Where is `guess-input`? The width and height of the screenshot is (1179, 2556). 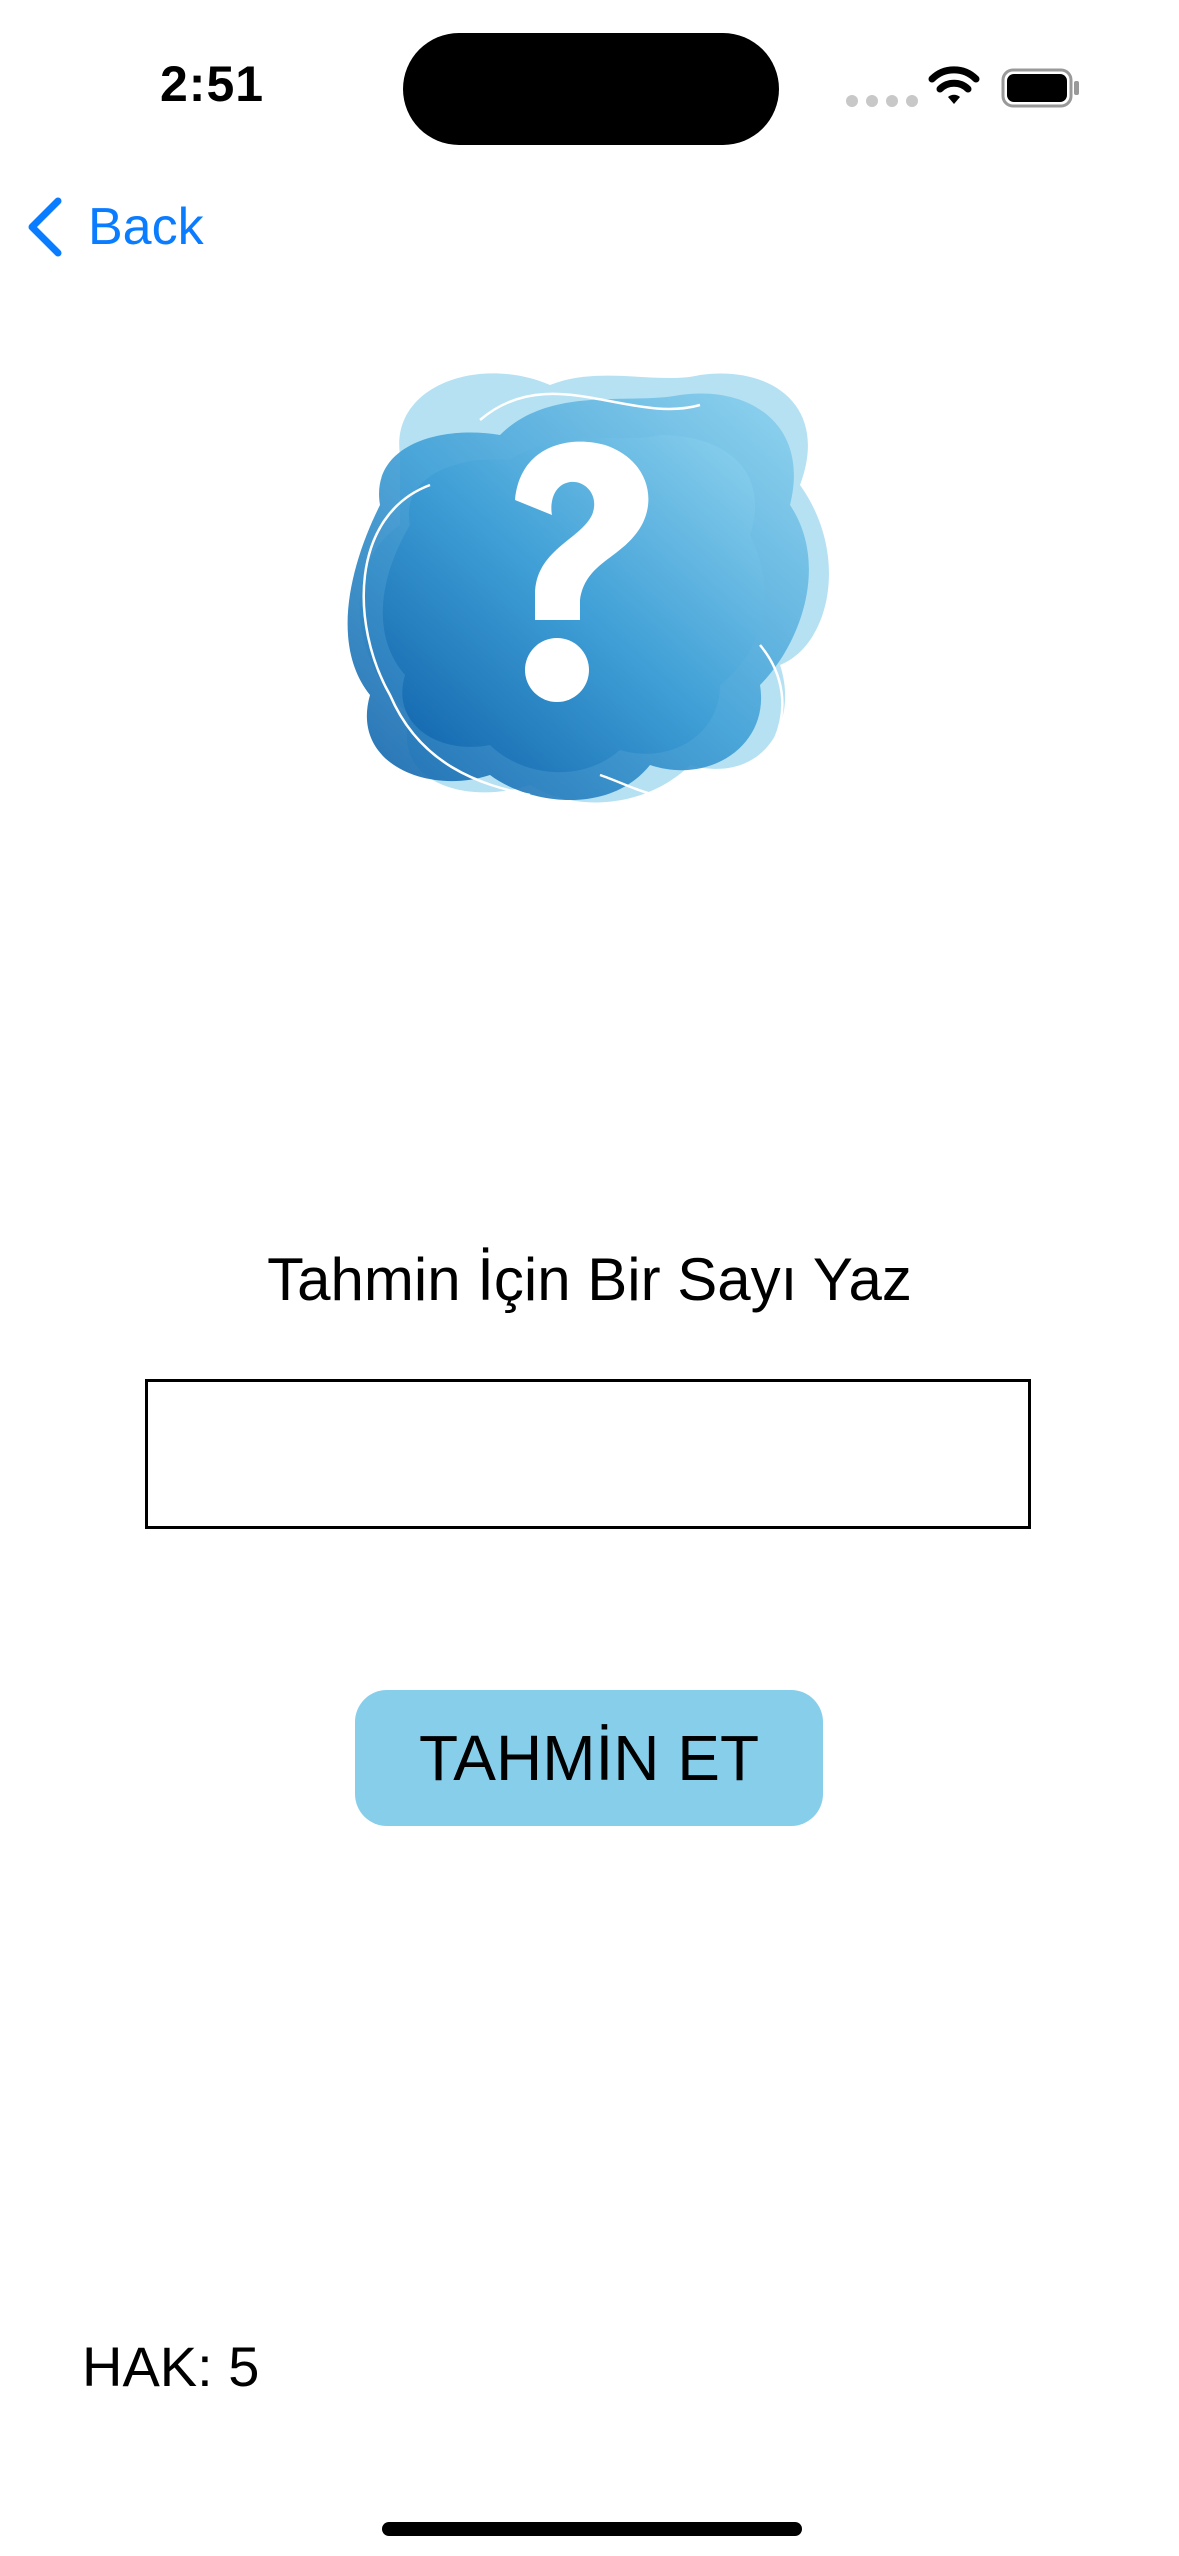 guess-input is located at coordinates (588, 1454).